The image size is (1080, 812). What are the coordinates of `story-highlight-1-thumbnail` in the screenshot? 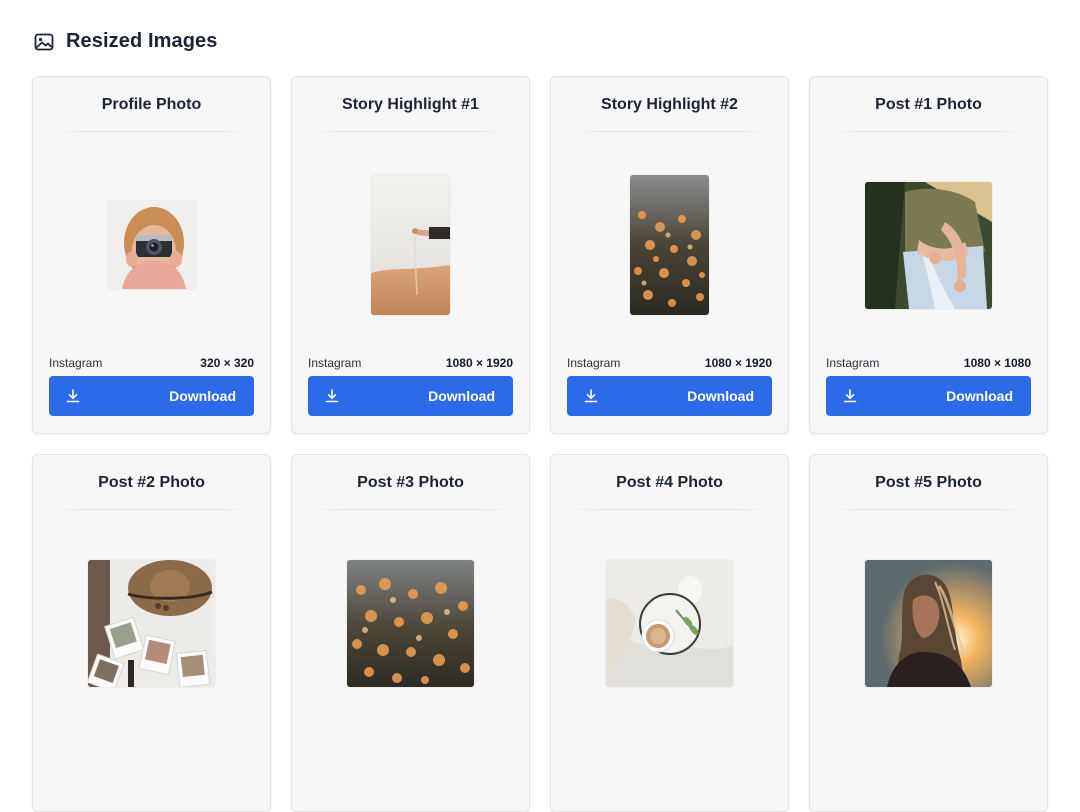 It's located at (410, 245).